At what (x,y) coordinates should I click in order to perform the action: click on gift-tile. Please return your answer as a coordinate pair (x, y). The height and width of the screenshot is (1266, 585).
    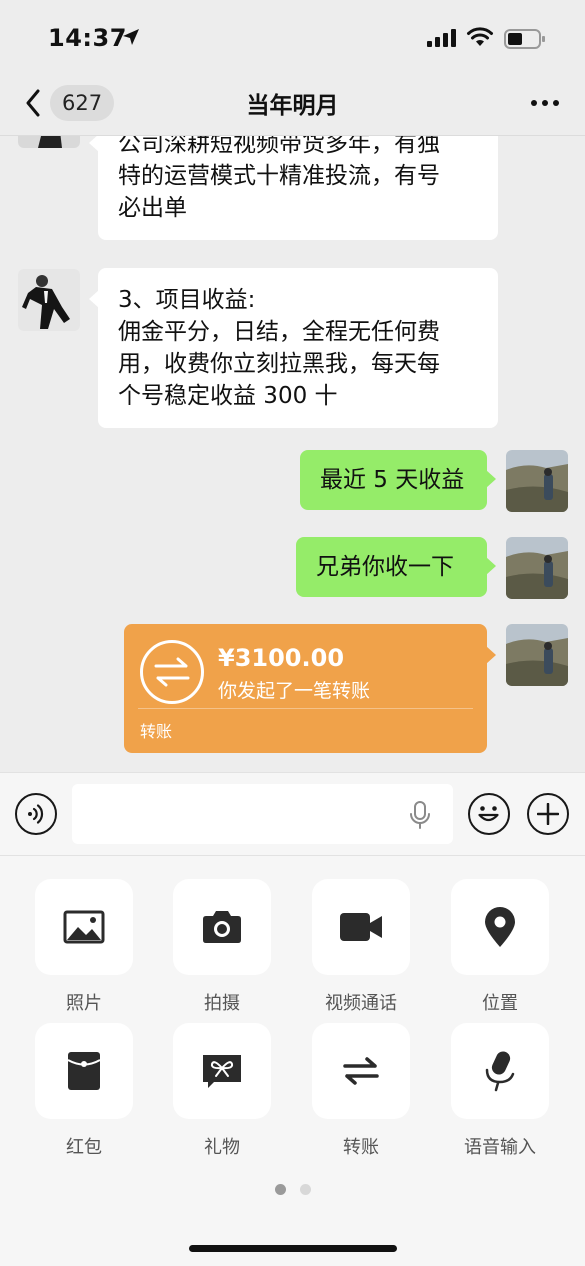
    Looking at the image, I should click on (222, 1071).